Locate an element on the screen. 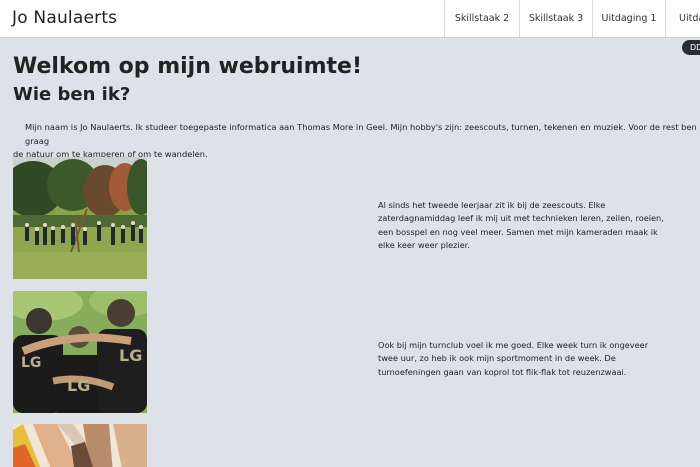 The height and width of the screenshot is (467, 700). colored-pencils-photo is located at coordinates (80, 445).